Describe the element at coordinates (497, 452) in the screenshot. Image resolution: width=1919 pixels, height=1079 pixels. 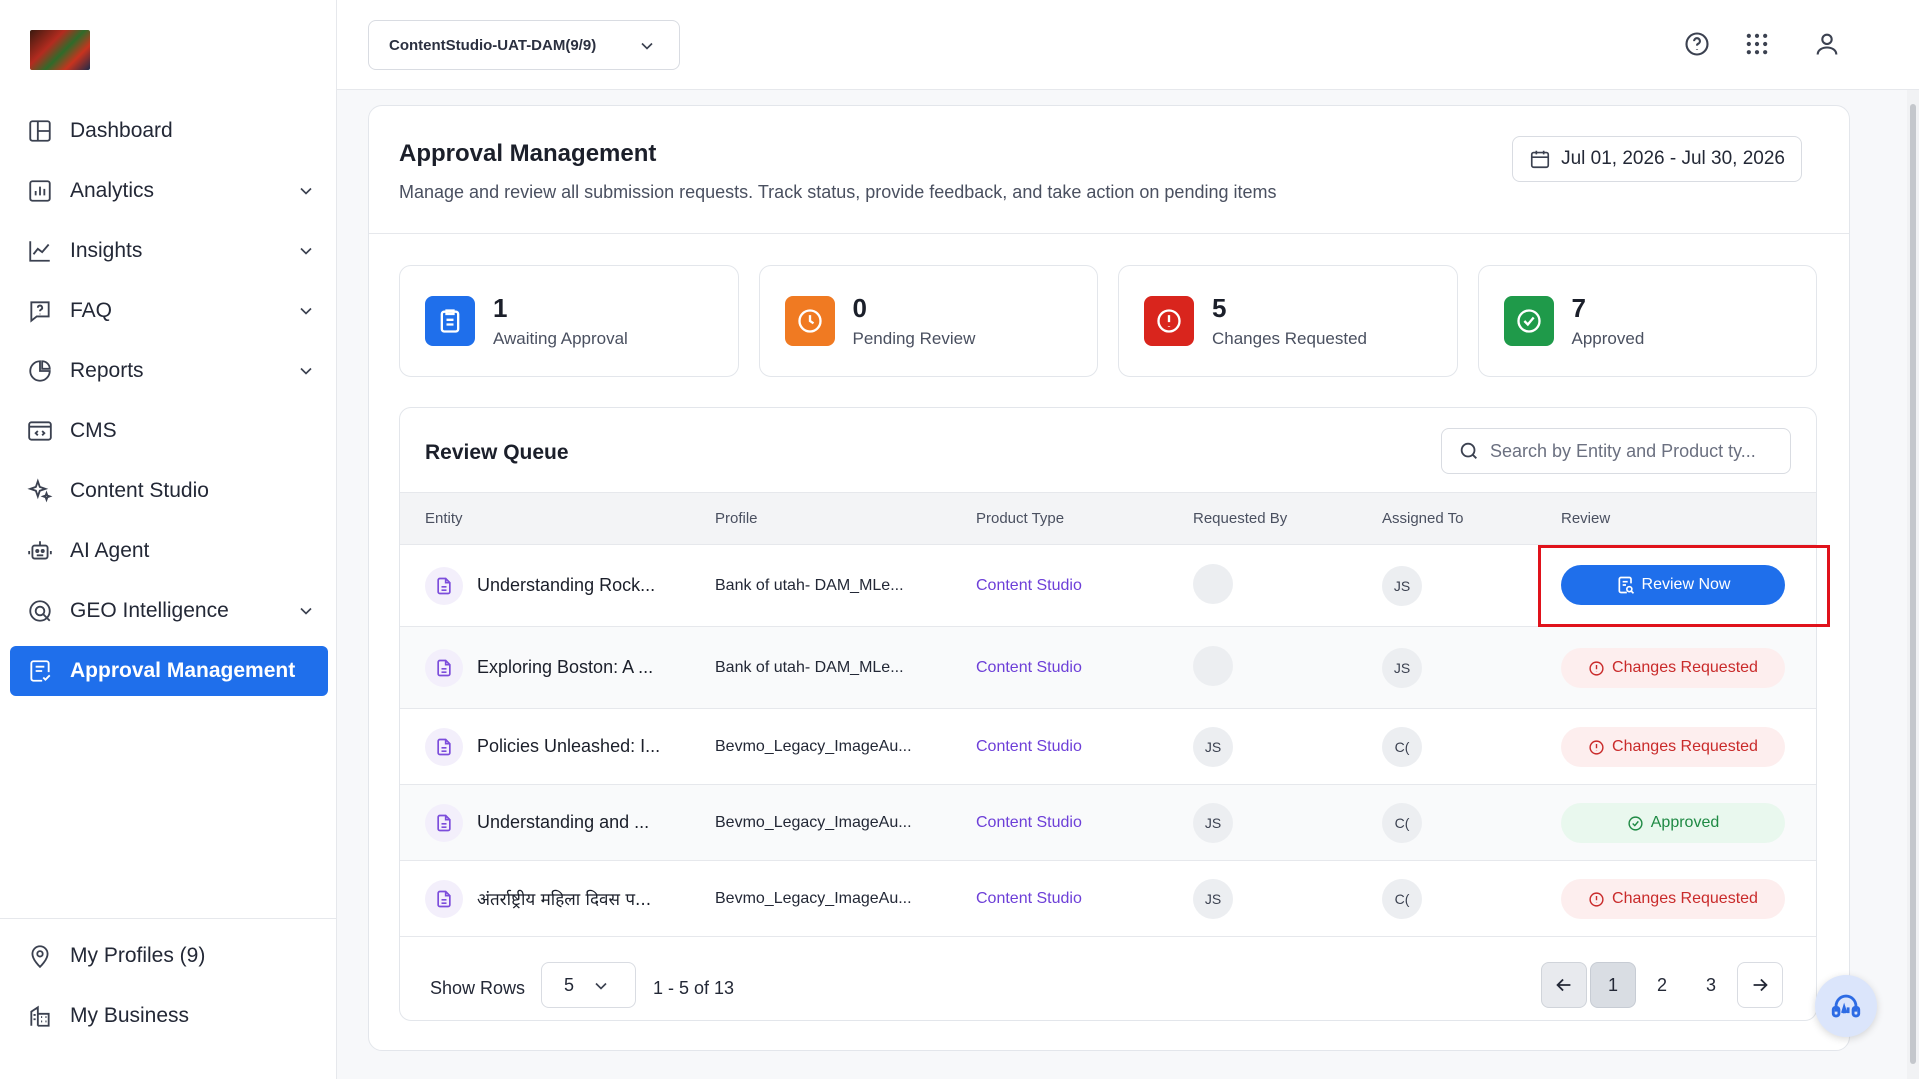
I see `review-queue-title: Review Queue` at that location.